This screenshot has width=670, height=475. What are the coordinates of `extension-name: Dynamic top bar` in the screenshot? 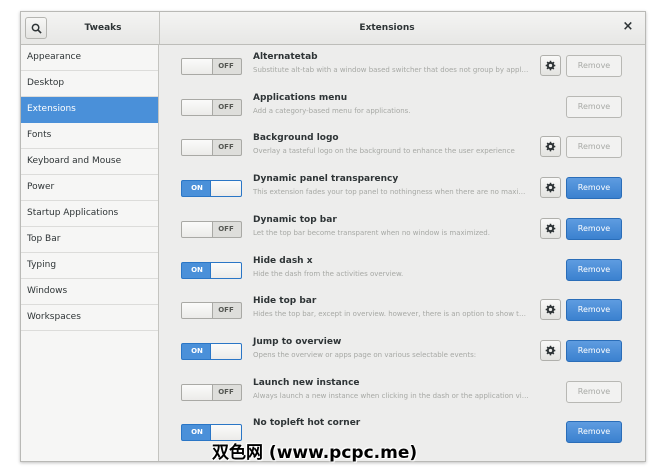 It's located at (295, 219).